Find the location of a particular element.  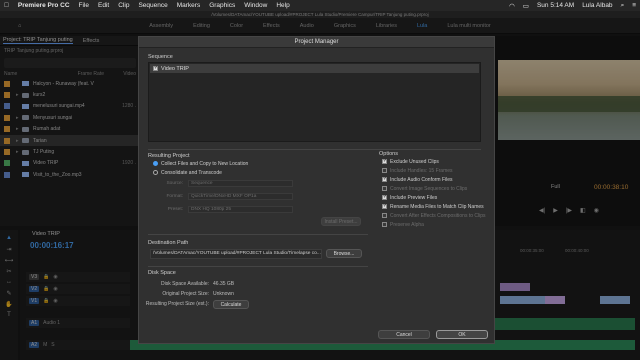

option-label: Include Preview Files is located at coordinates (414, 197).